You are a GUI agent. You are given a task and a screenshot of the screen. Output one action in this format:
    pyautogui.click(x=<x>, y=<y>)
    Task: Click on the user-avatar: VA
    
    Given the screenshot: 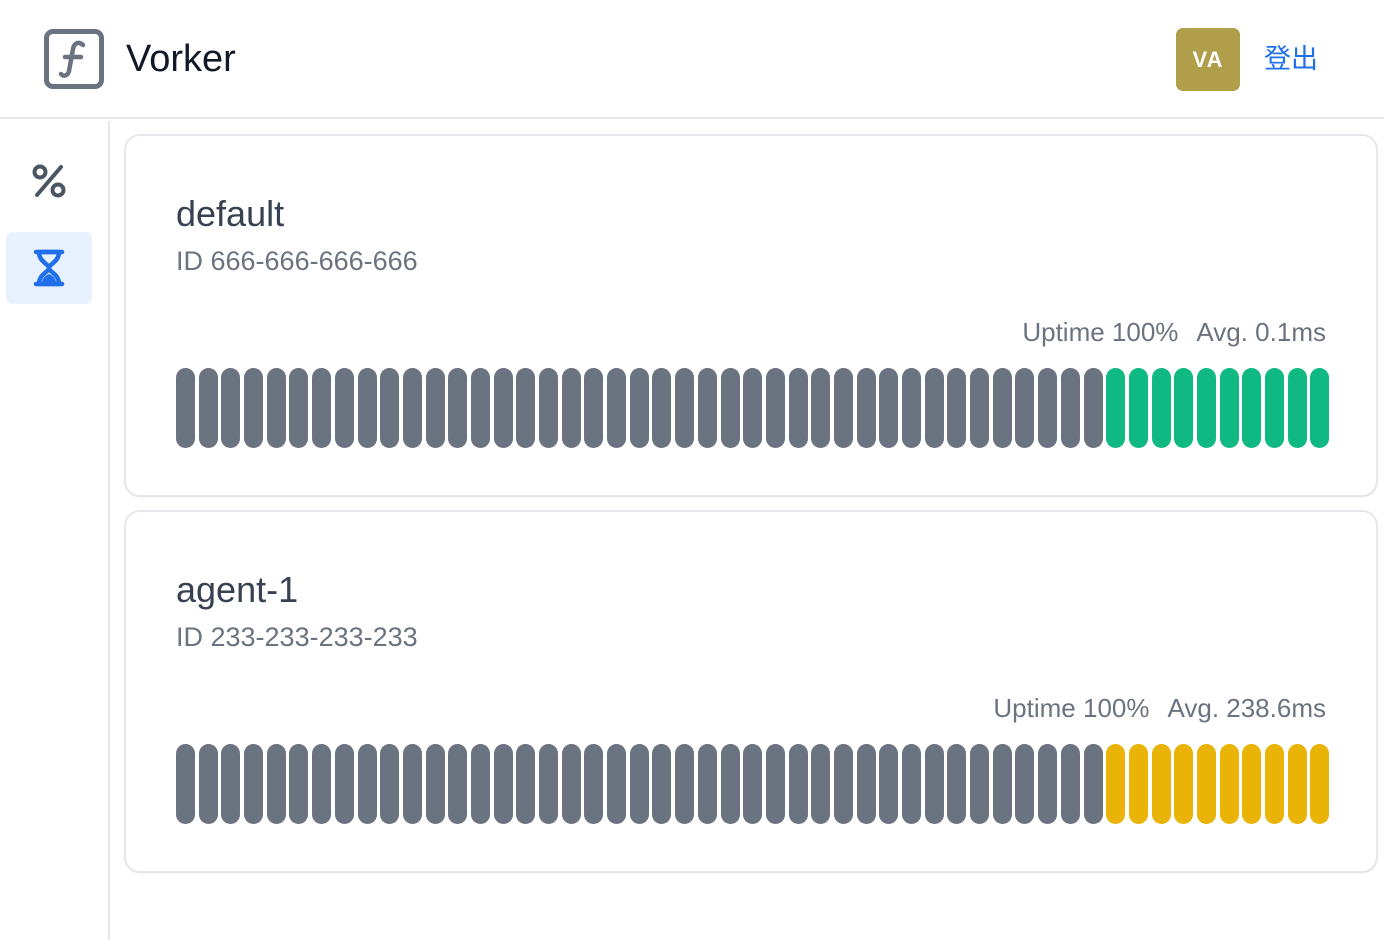 What is the action you would take?
    pyautogui.click(x=1208, y=59)
    